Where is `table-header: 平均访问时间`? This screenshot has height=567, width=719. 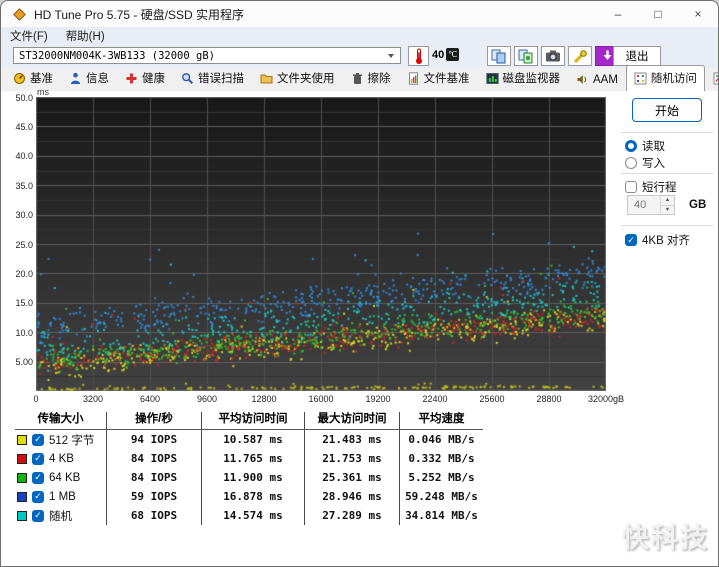 table-header: 平均访问时间 is located at coordinates (252, 421).